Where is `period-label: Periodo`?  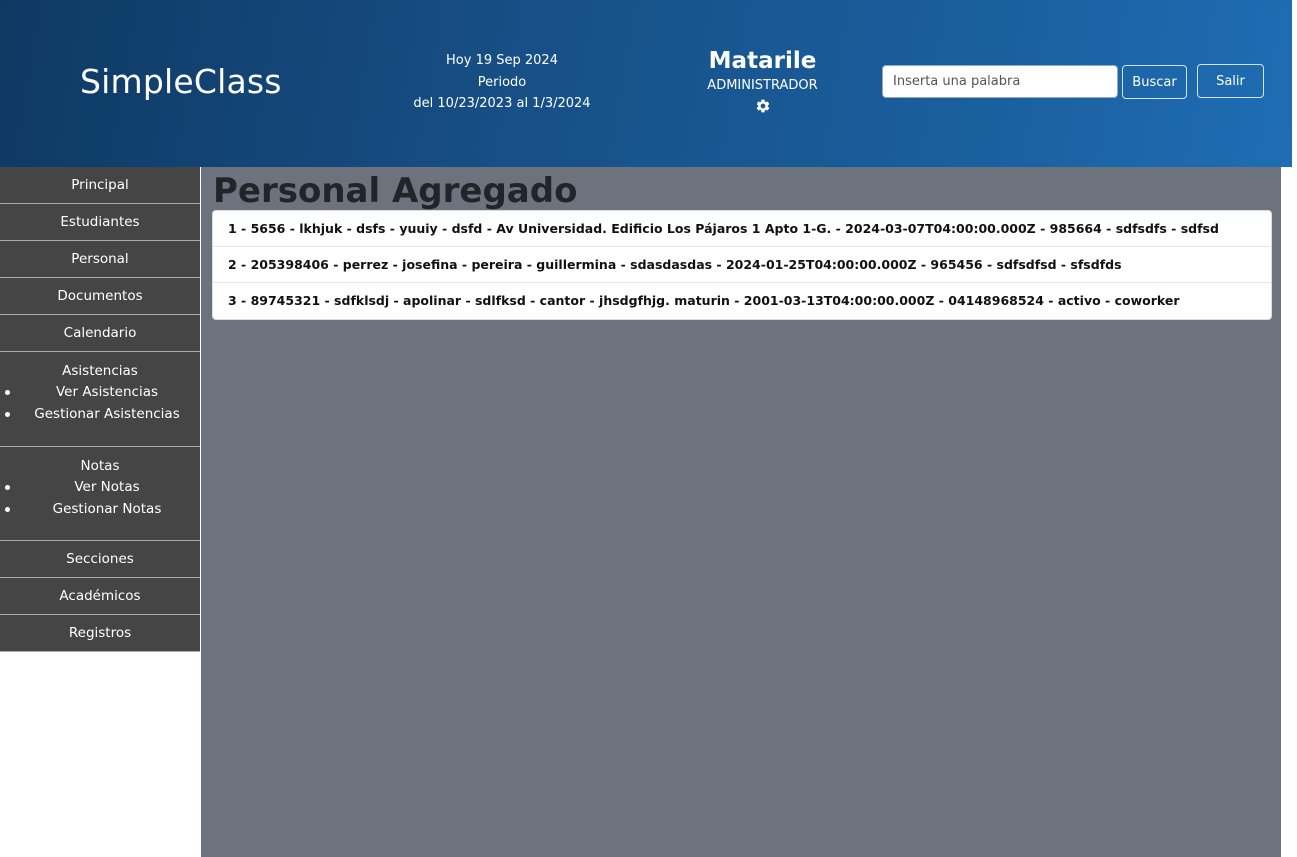 period-label: Periodo is located at coordinates (502, 82).